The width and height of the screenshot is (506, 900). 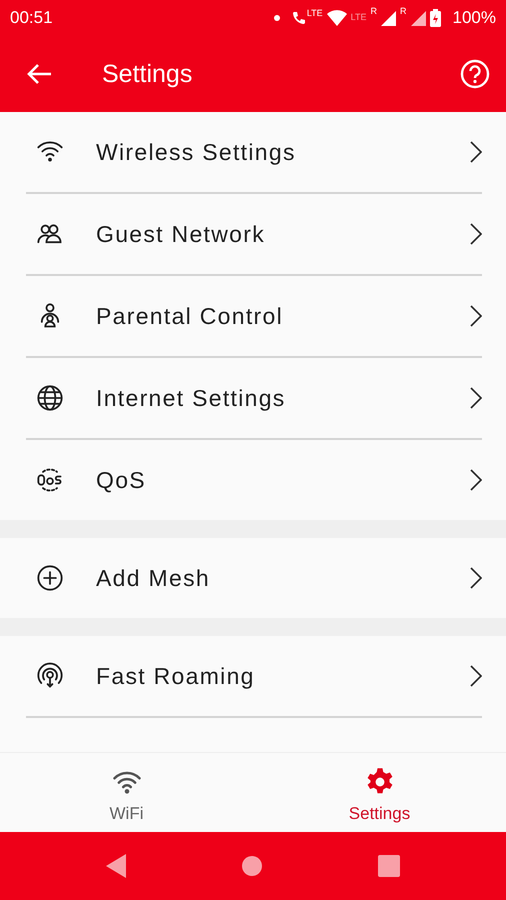 I want to click on back-arrow-icon, so click(x=39, y=74).